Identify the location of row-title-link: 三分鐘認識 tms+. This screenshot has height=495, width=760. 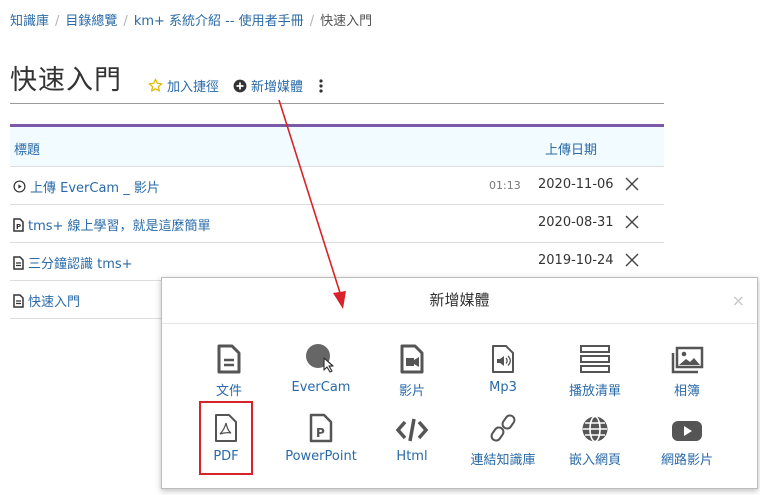
(73, 262).